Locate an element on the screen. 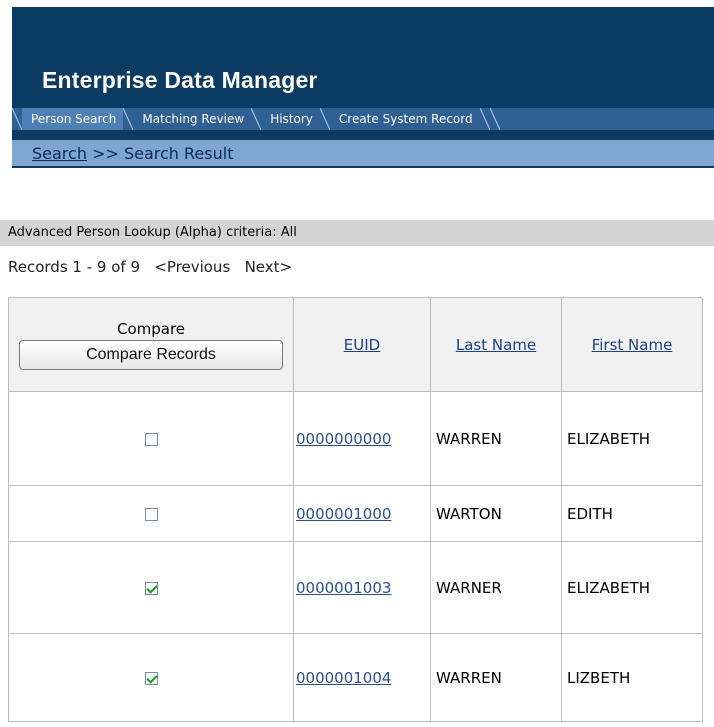 The width and height of the screenshot is (714, 727). breadcrumb: Search >> Search Result is located at coordinates (363, 154).